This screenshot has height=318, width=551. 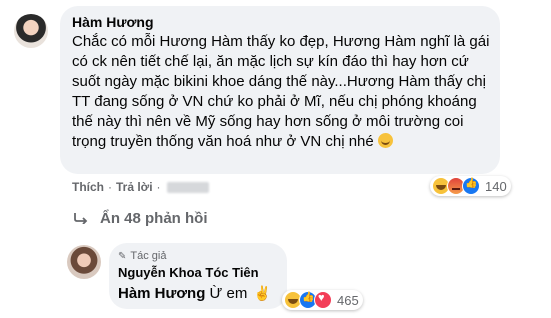 What do you see at coordinates (134, 187) in the screenshot?
I see `reply-link: Trả lời` at bounding box center [134, 187].